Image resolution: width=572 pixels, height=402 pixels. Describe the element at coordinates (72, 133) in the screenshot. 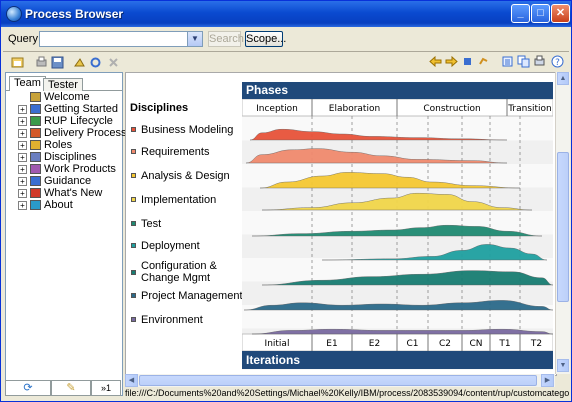

I see `tree-item: + Delivery Processes` at that location.